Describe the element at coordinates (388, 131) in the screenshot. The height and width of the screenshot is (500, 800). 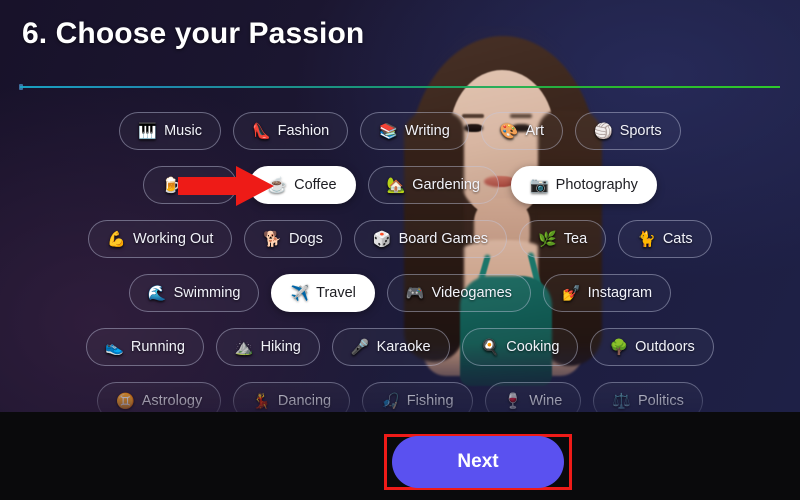
I see `books-icon: 📚` at that location.